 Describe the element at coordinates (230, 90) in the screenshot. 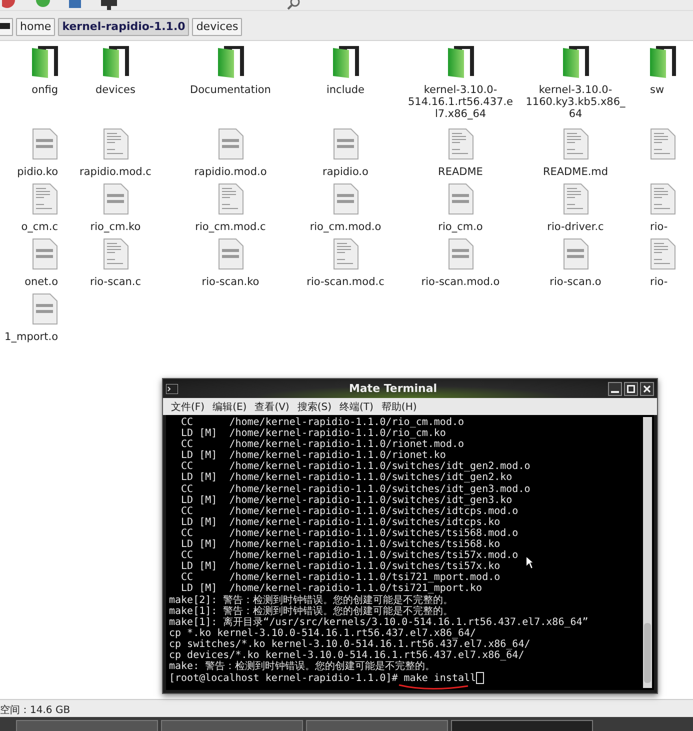

I see `file-name: Documentation` at that location.